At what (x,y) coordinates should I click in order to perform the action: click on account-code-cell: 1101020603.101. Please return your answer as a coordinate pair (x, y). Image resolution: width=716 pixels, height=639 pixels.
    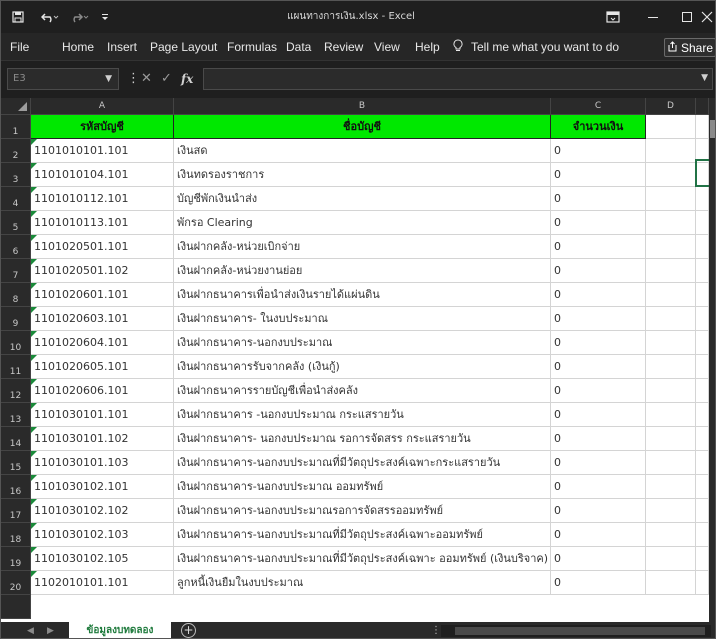
    Looking at the image, I should click on (102, 319).